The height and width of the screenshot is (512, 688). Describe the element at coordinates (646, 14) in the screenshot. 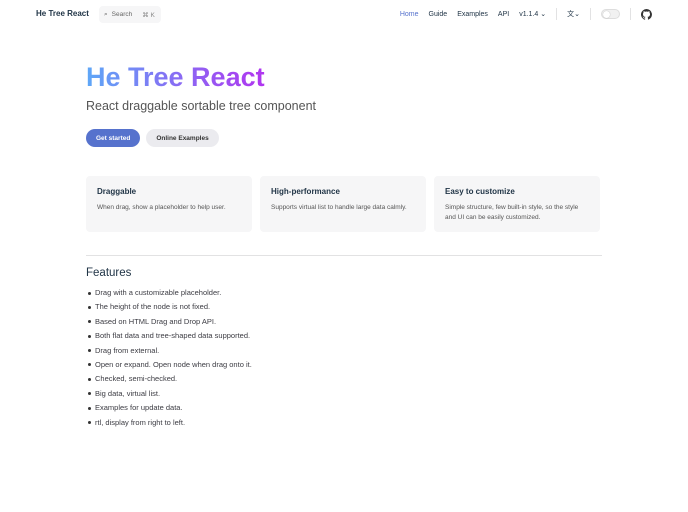

I see `github-icon` at that location.